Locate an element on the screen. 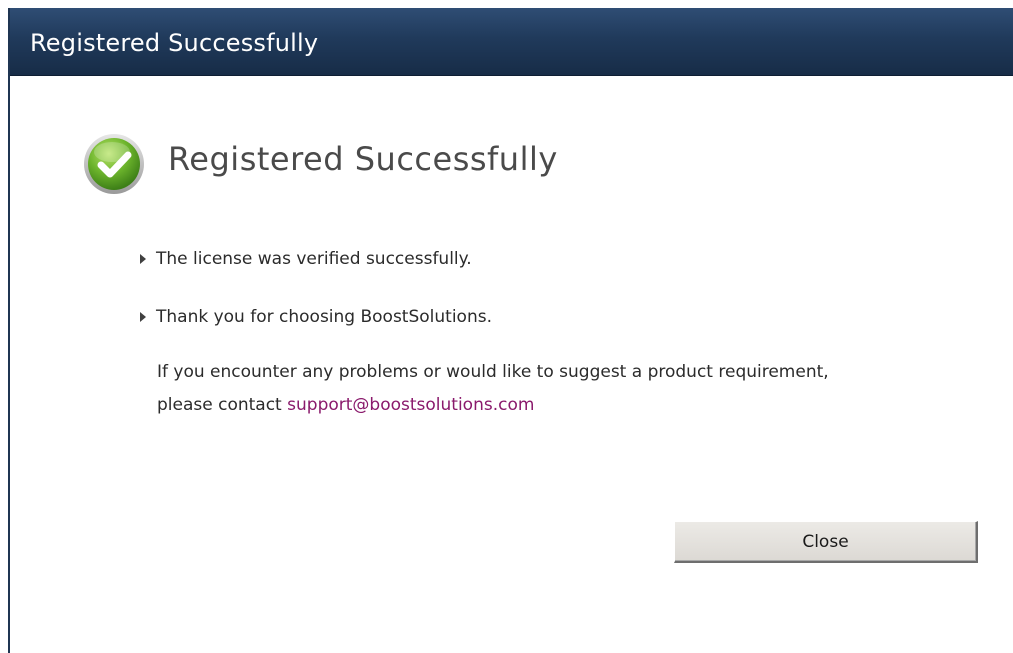  list-item: The license was verified successfully. is located at coordinates (306, 259).